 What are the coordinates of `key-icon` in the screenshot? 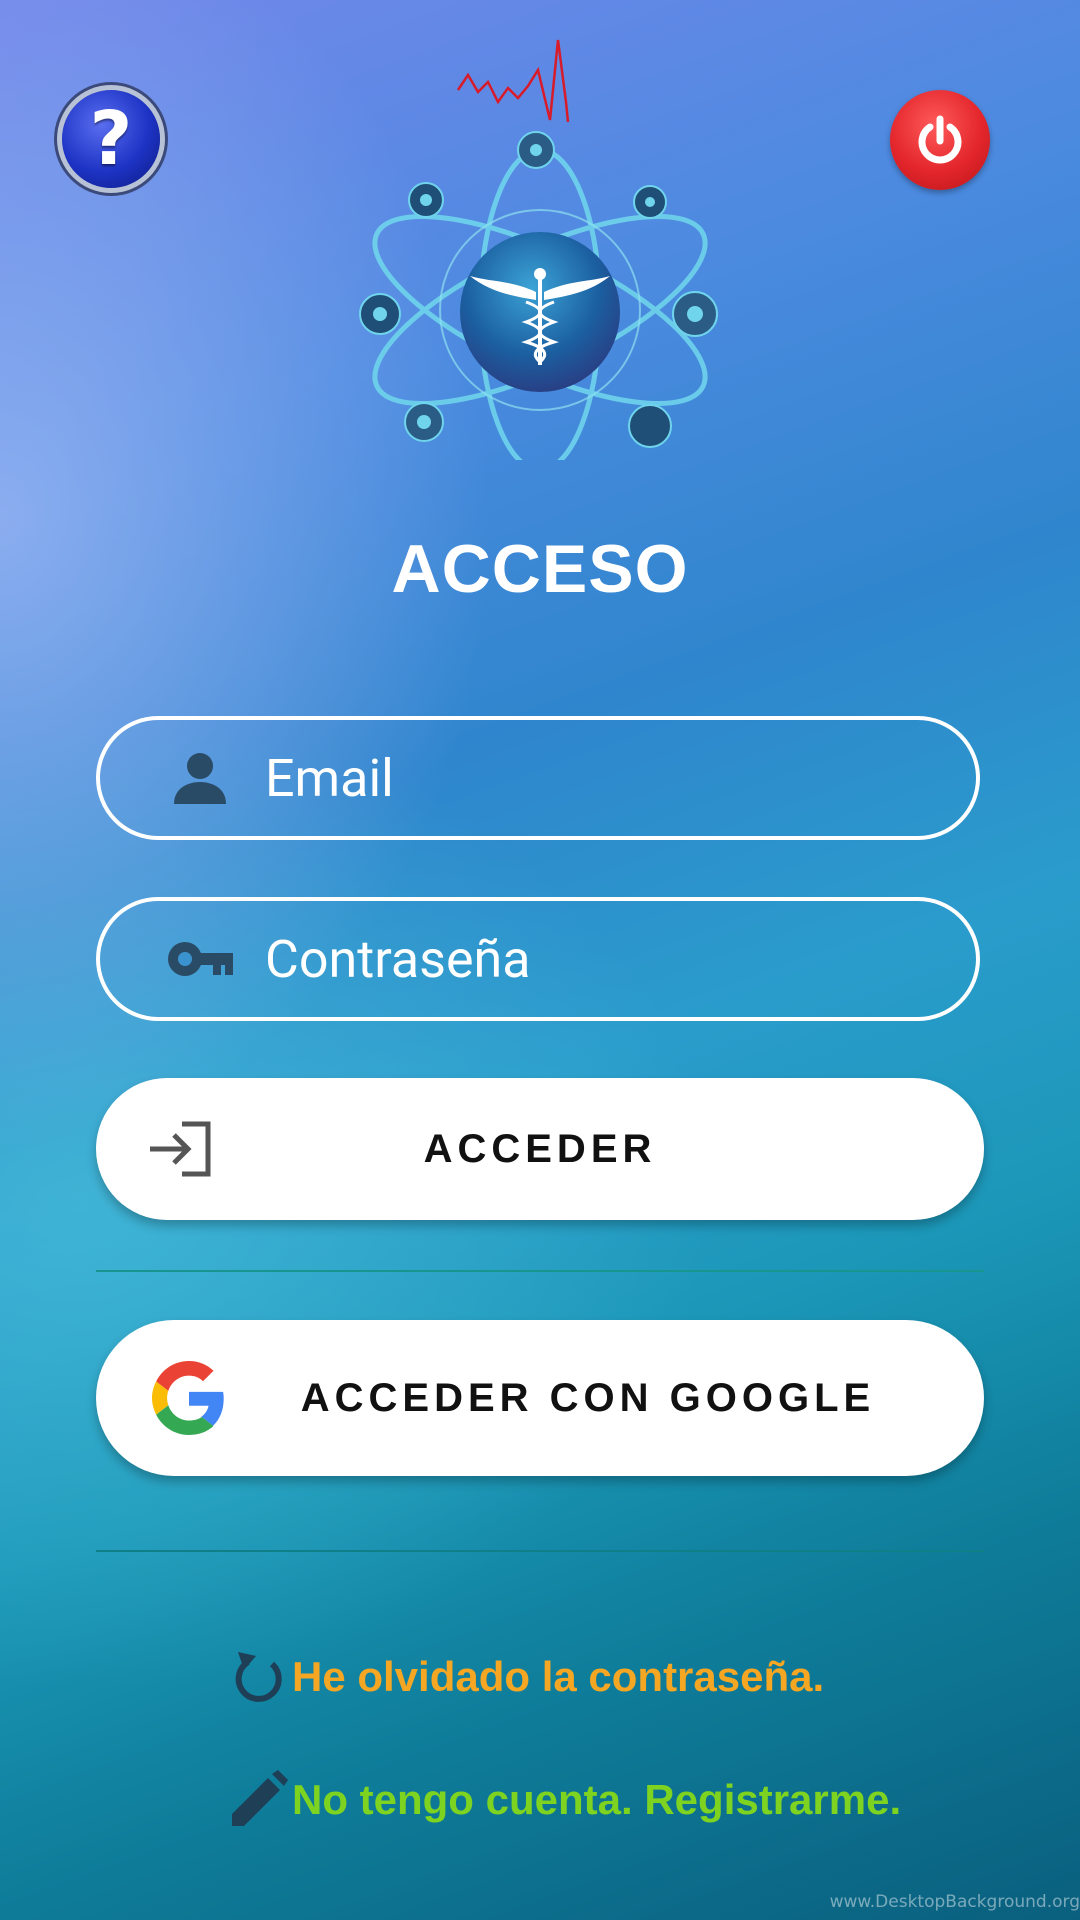 It's located at (200, 959).